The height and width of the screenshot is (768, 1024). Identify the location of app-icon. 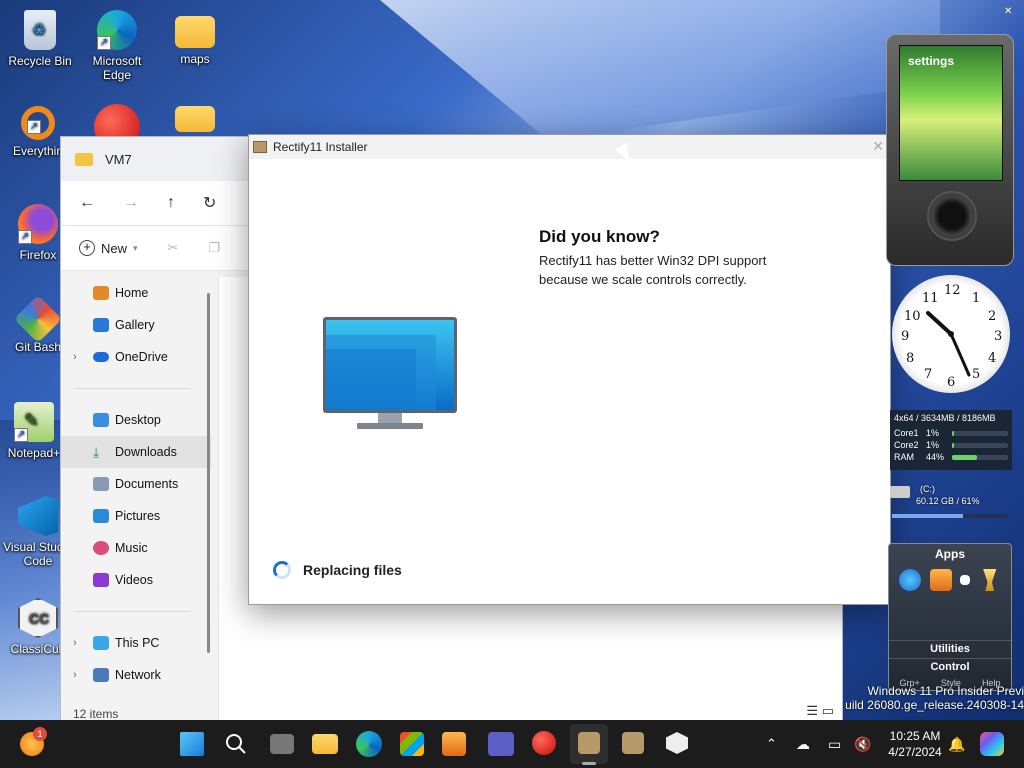
(965, 580).